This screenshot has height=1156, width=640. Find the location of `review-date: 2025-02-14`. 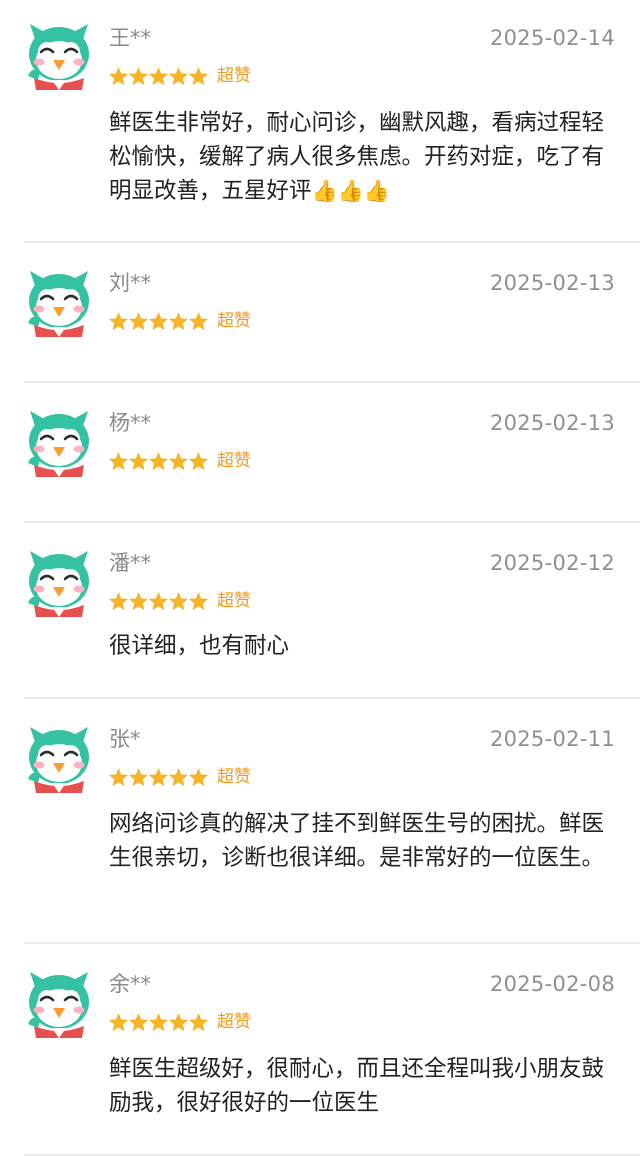

review-date: 2025-02-14 is located at coordinates (552, 38).